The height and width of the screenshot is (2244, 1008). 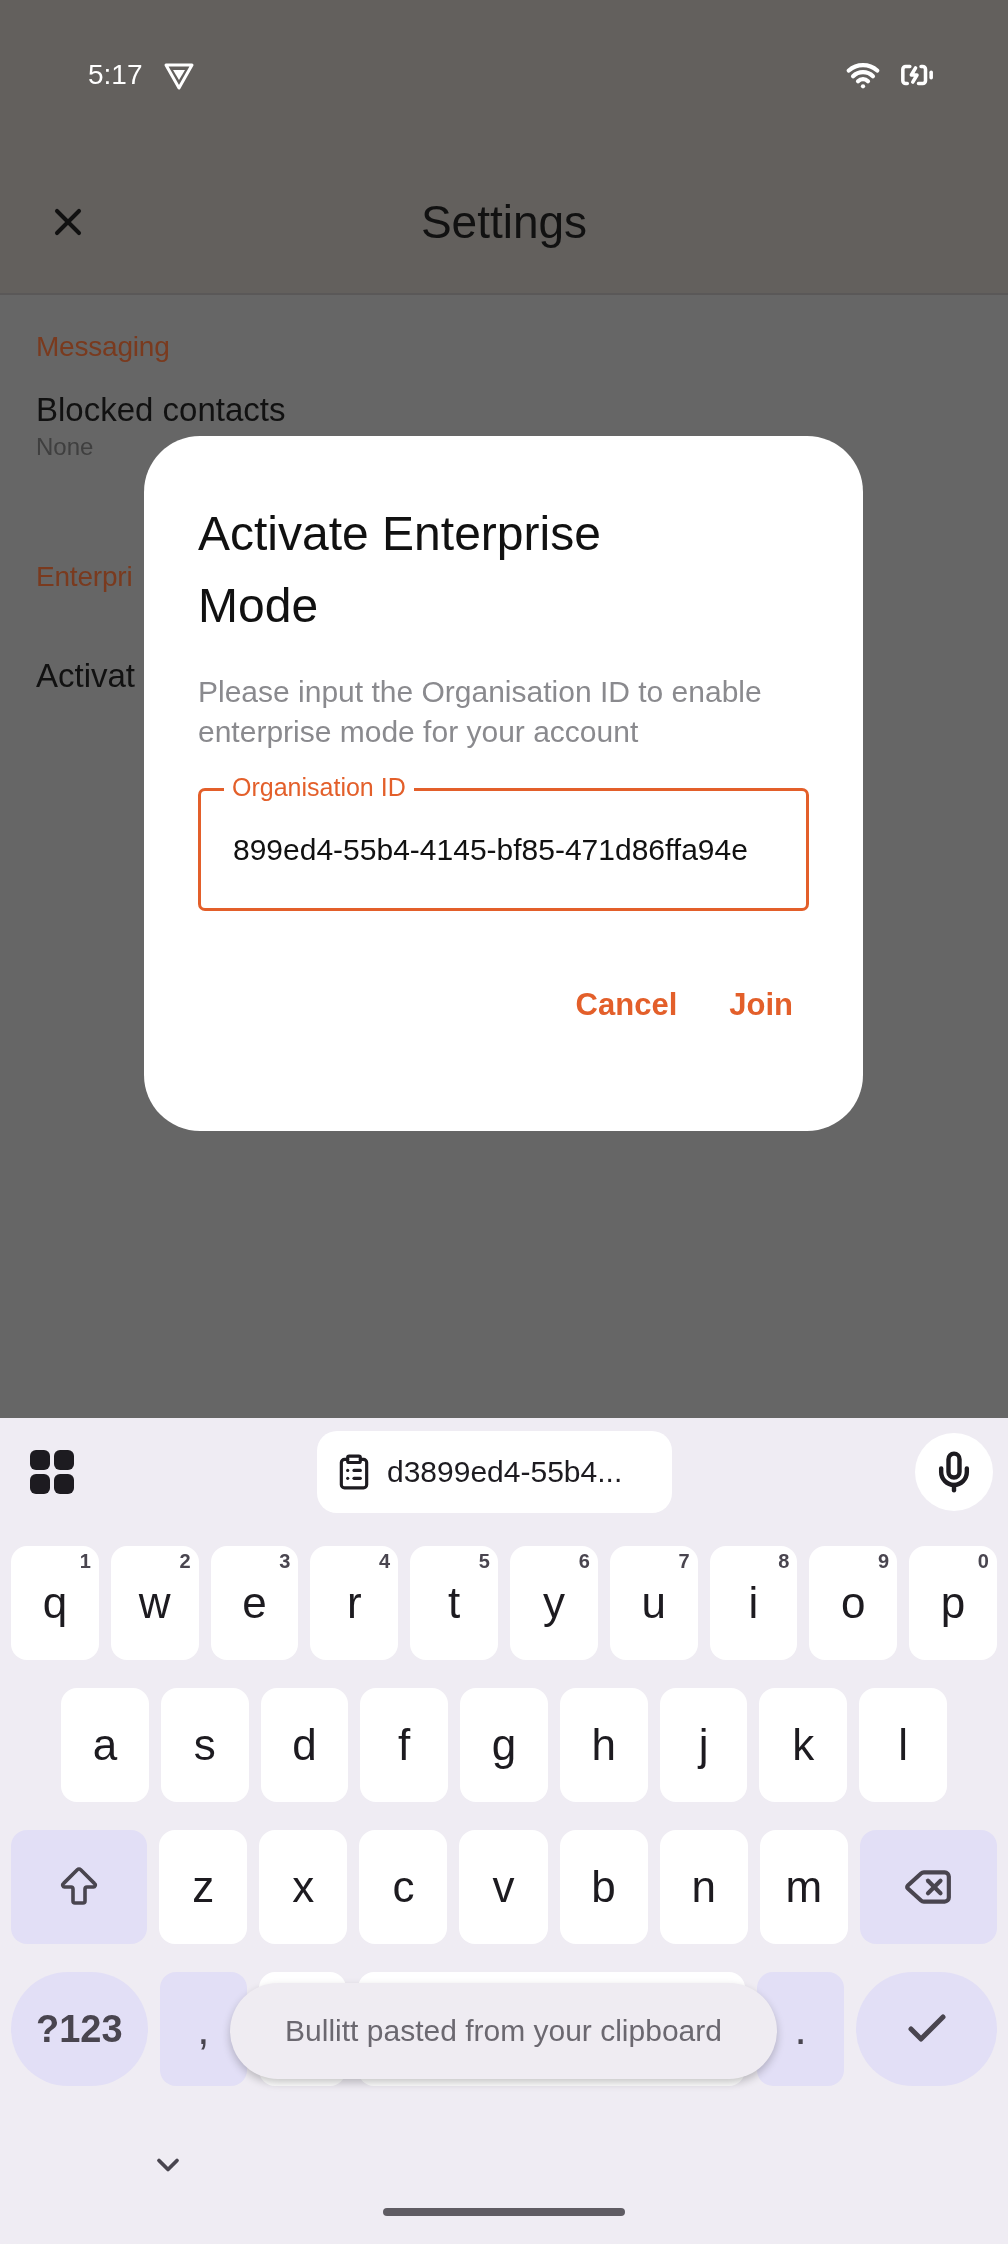 What do you see at coordinates (354, 1603) in the screenshot?
I see `letter-key: r 4` at bounding box center [354, 1603].